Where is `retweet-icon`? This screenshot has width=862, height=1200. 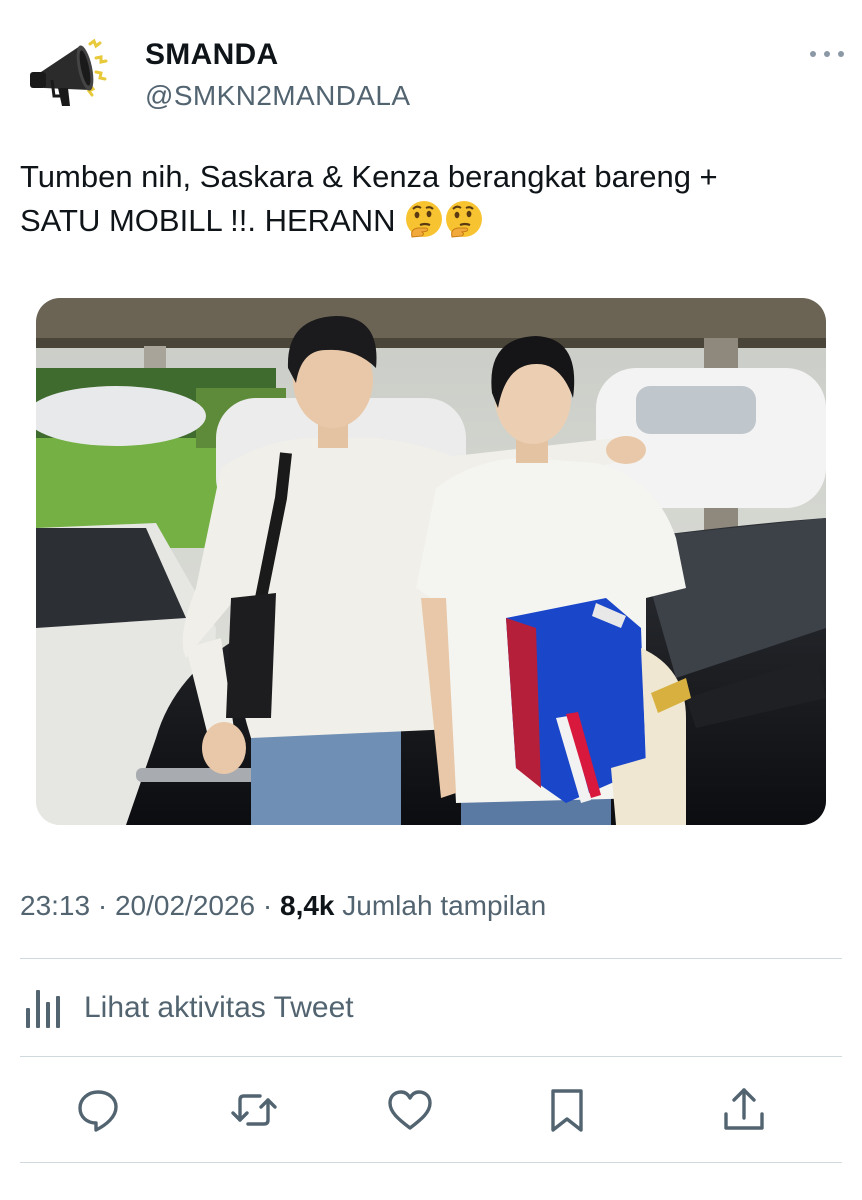
retweet-icon is located at coordinates (254, 1110).